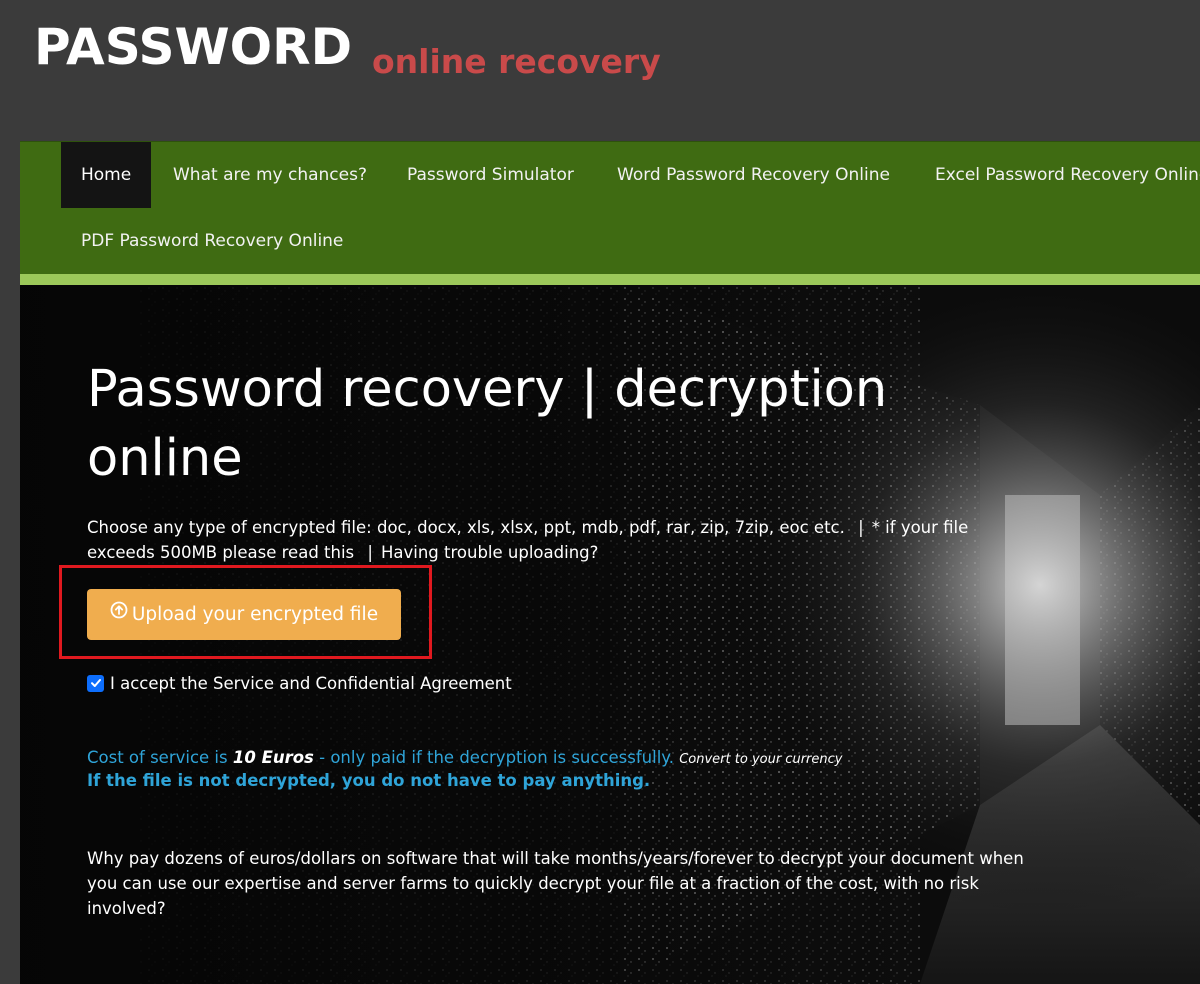  What do you see at coordinates (119, 613) in the screenshot?
I see `arrow-up-circle-icon` at bounding box center [119, 613].